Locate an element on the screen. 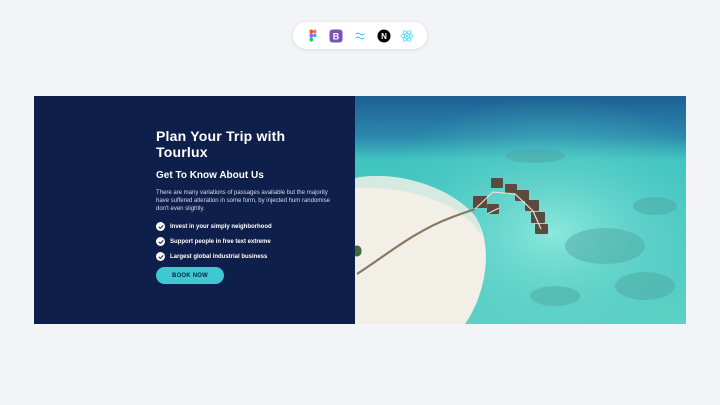  feature-item: Invest in your simply neighborhood is located at coordinates (248, 226).